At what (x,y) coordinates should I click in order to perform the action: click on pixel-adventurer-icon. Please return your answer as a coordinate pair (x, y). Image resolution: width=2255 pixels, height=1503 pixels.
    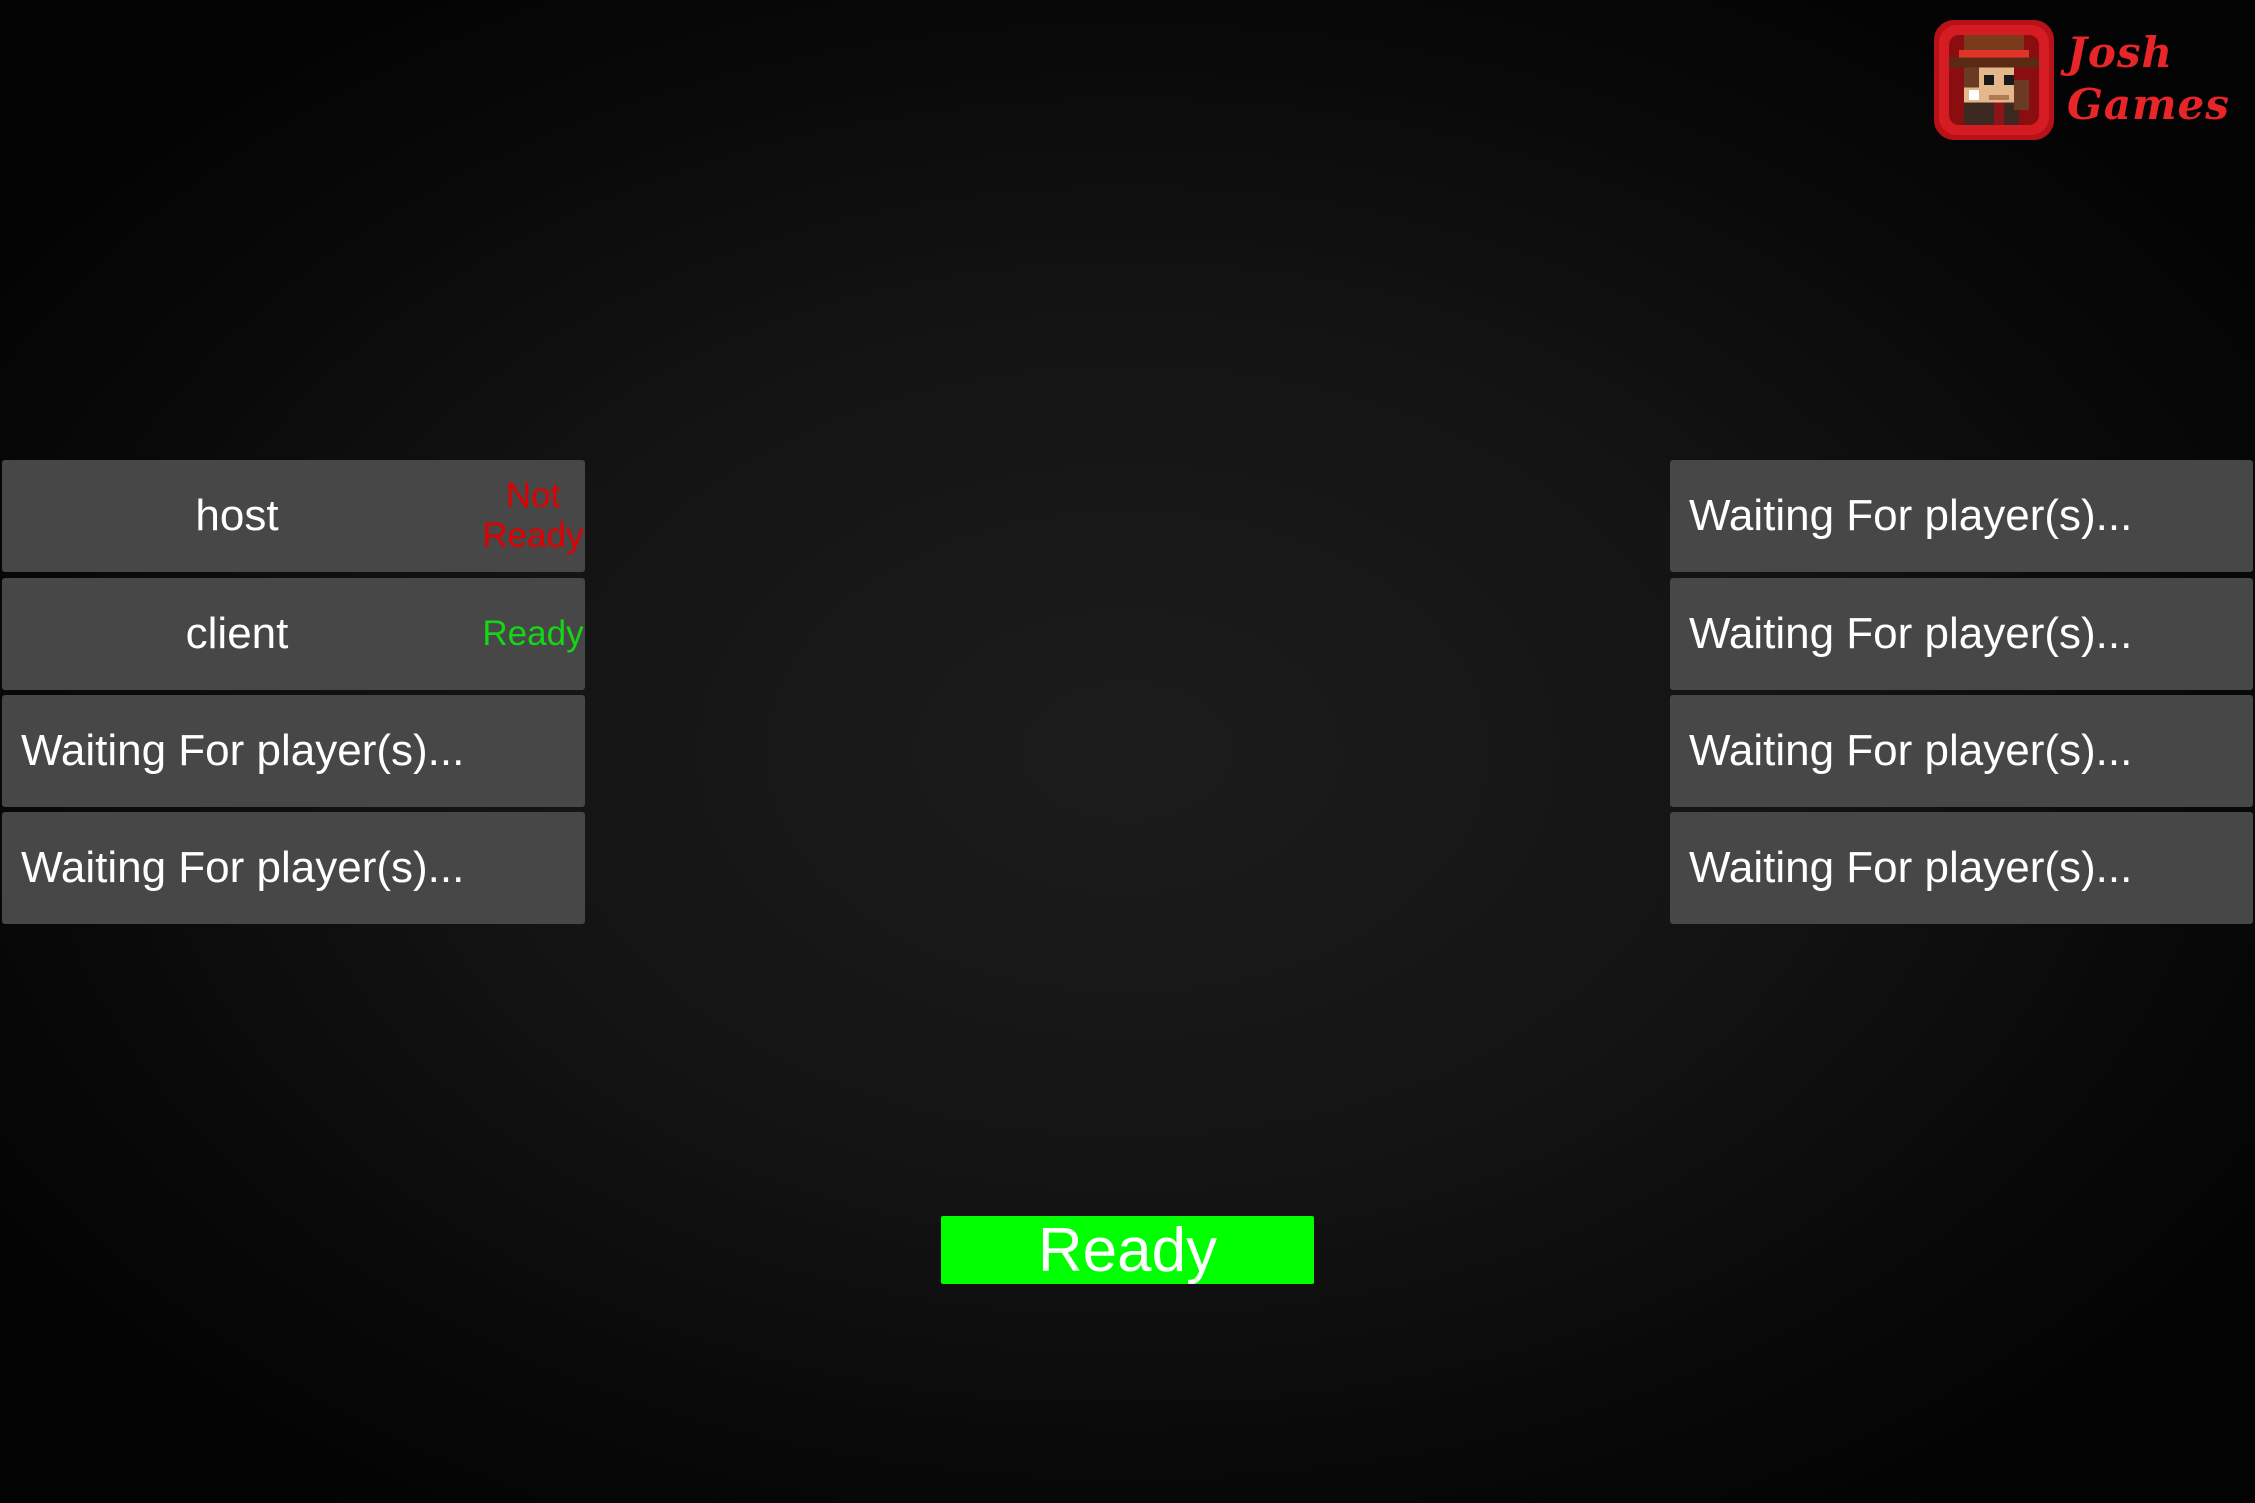
    Looking at the image, I should click on (1994, 80).